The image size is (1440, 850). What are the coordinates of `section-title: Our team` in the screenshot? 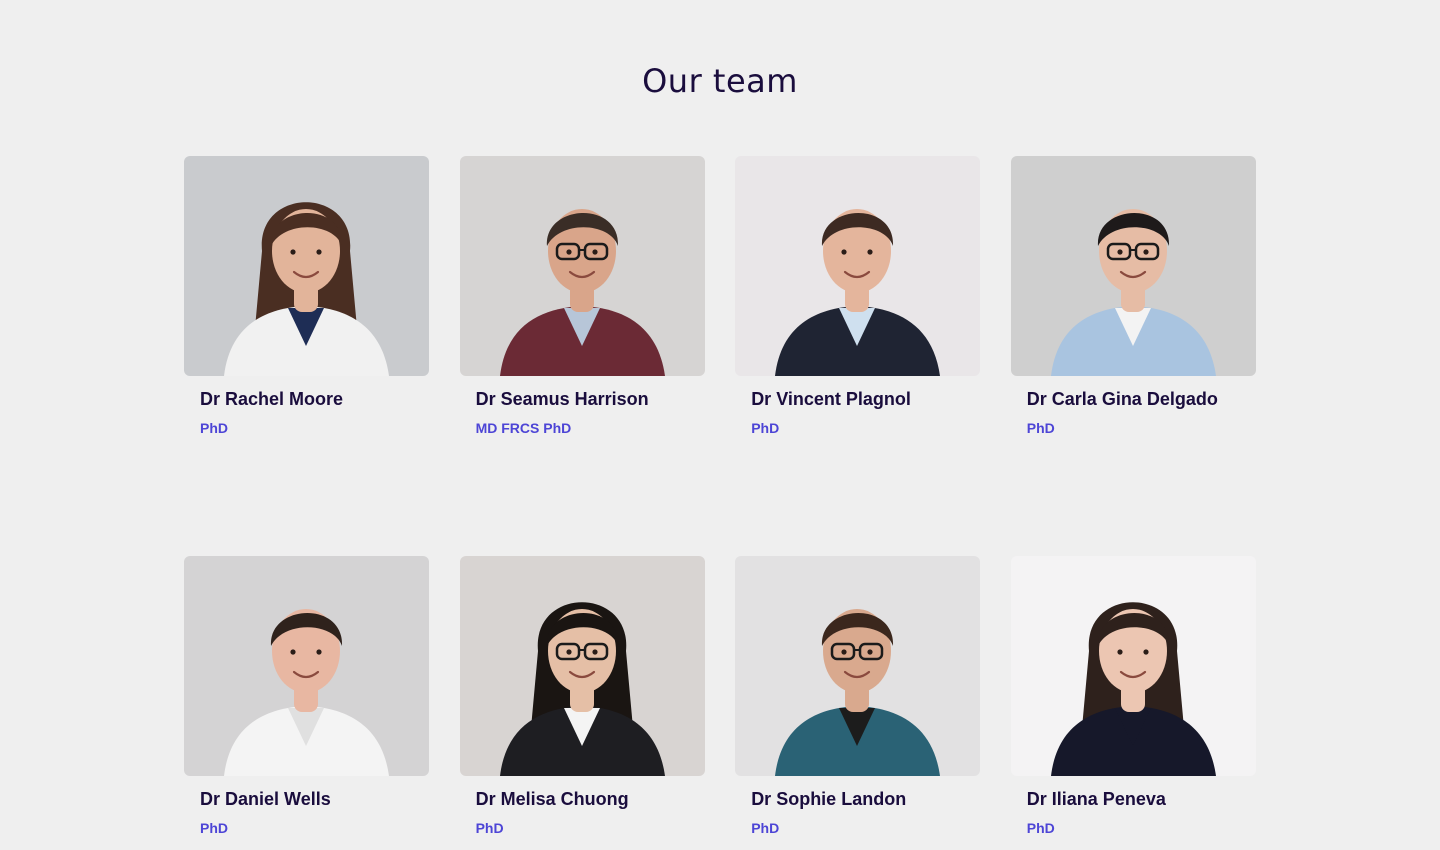 It's located at (720, 81).